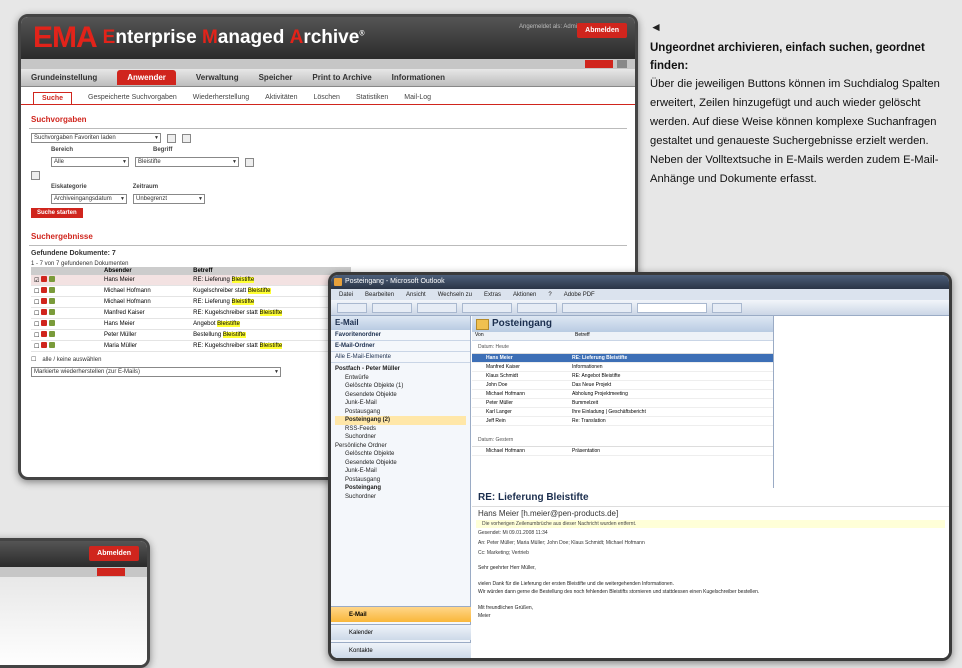 The width and height of the screenshot is (962, 668). I want to click on reply-all-button, so click(437, 307).